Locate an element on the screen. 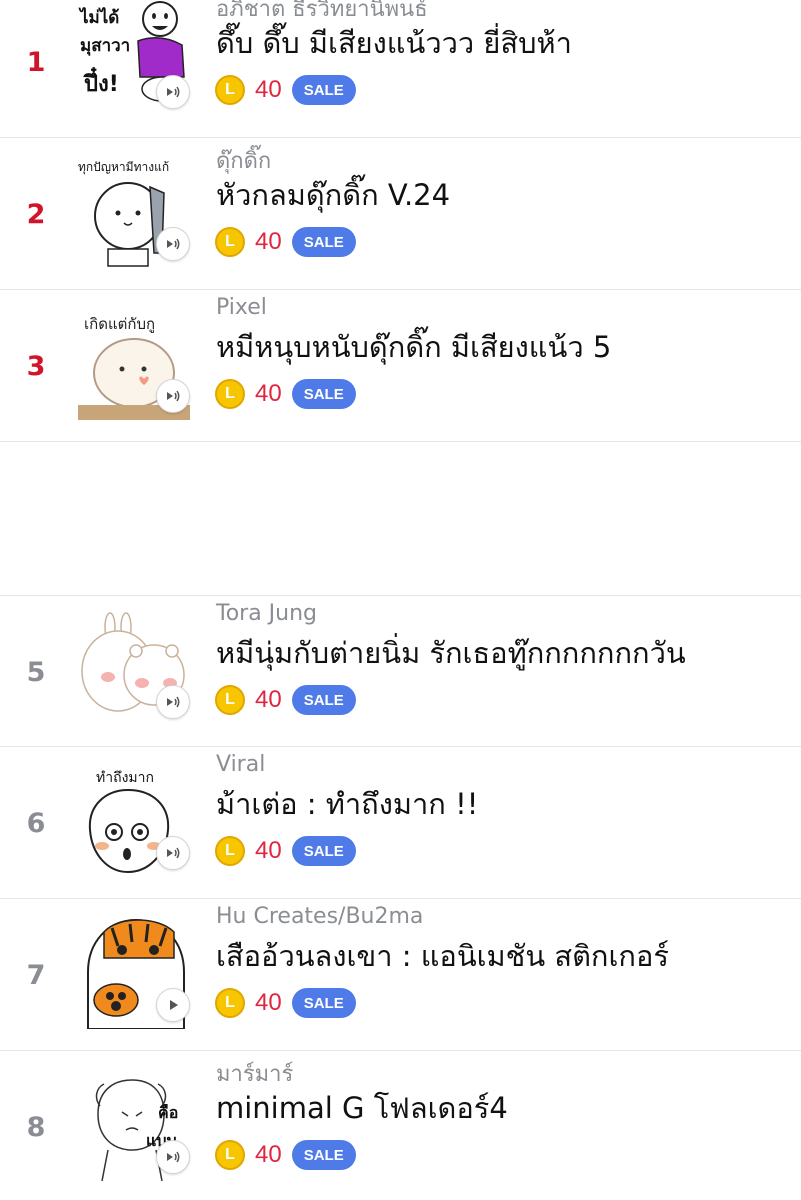  sticker-title: ดึ๊บ ดึ๊บ มีเสียงแน้ววว ยี่สิบห้า is located at coordinates (394, 43).